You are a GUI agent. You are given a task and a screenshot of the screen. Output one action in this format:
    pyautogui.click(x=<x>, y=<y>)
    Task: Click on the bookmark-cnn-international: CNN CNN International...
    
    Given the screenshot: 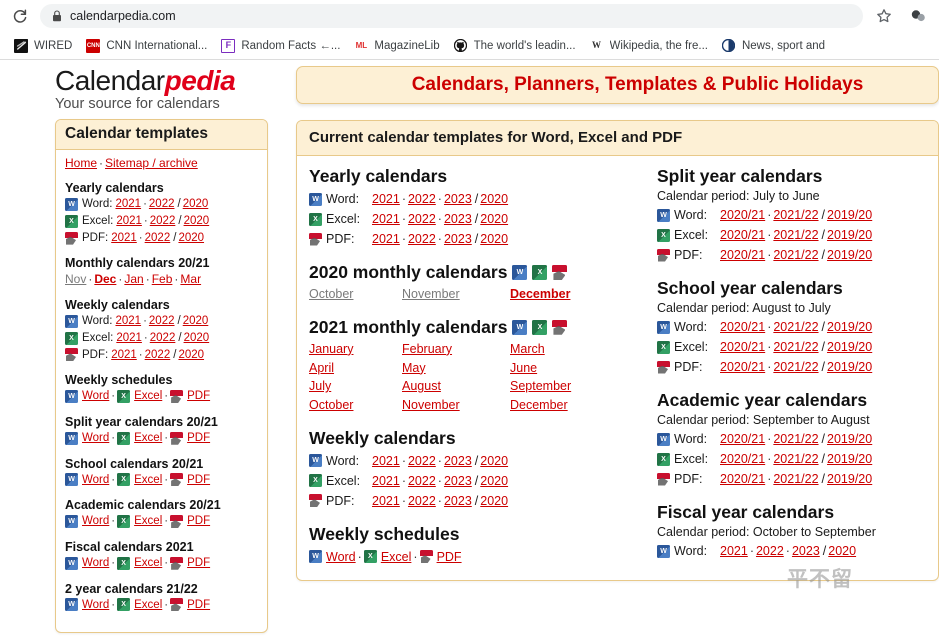 What is the action you would take?
    pyautogui.click(x=147, y=46)
    